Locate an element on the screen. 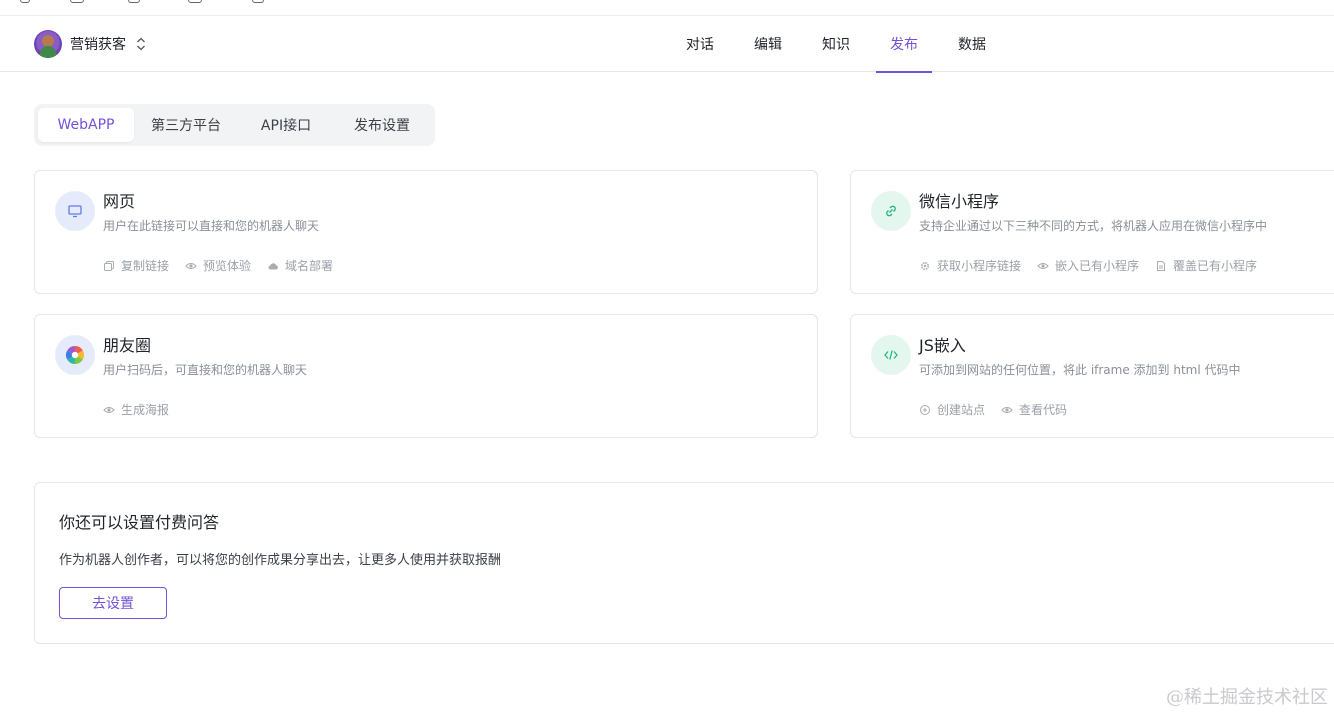 This screenshot has width=1334, height=715. paid-qa-description: 作为机器人创作者，可以将您的创作成果分享出去，让更多人使用并获取报酬 is located at coordinates (280, 560).